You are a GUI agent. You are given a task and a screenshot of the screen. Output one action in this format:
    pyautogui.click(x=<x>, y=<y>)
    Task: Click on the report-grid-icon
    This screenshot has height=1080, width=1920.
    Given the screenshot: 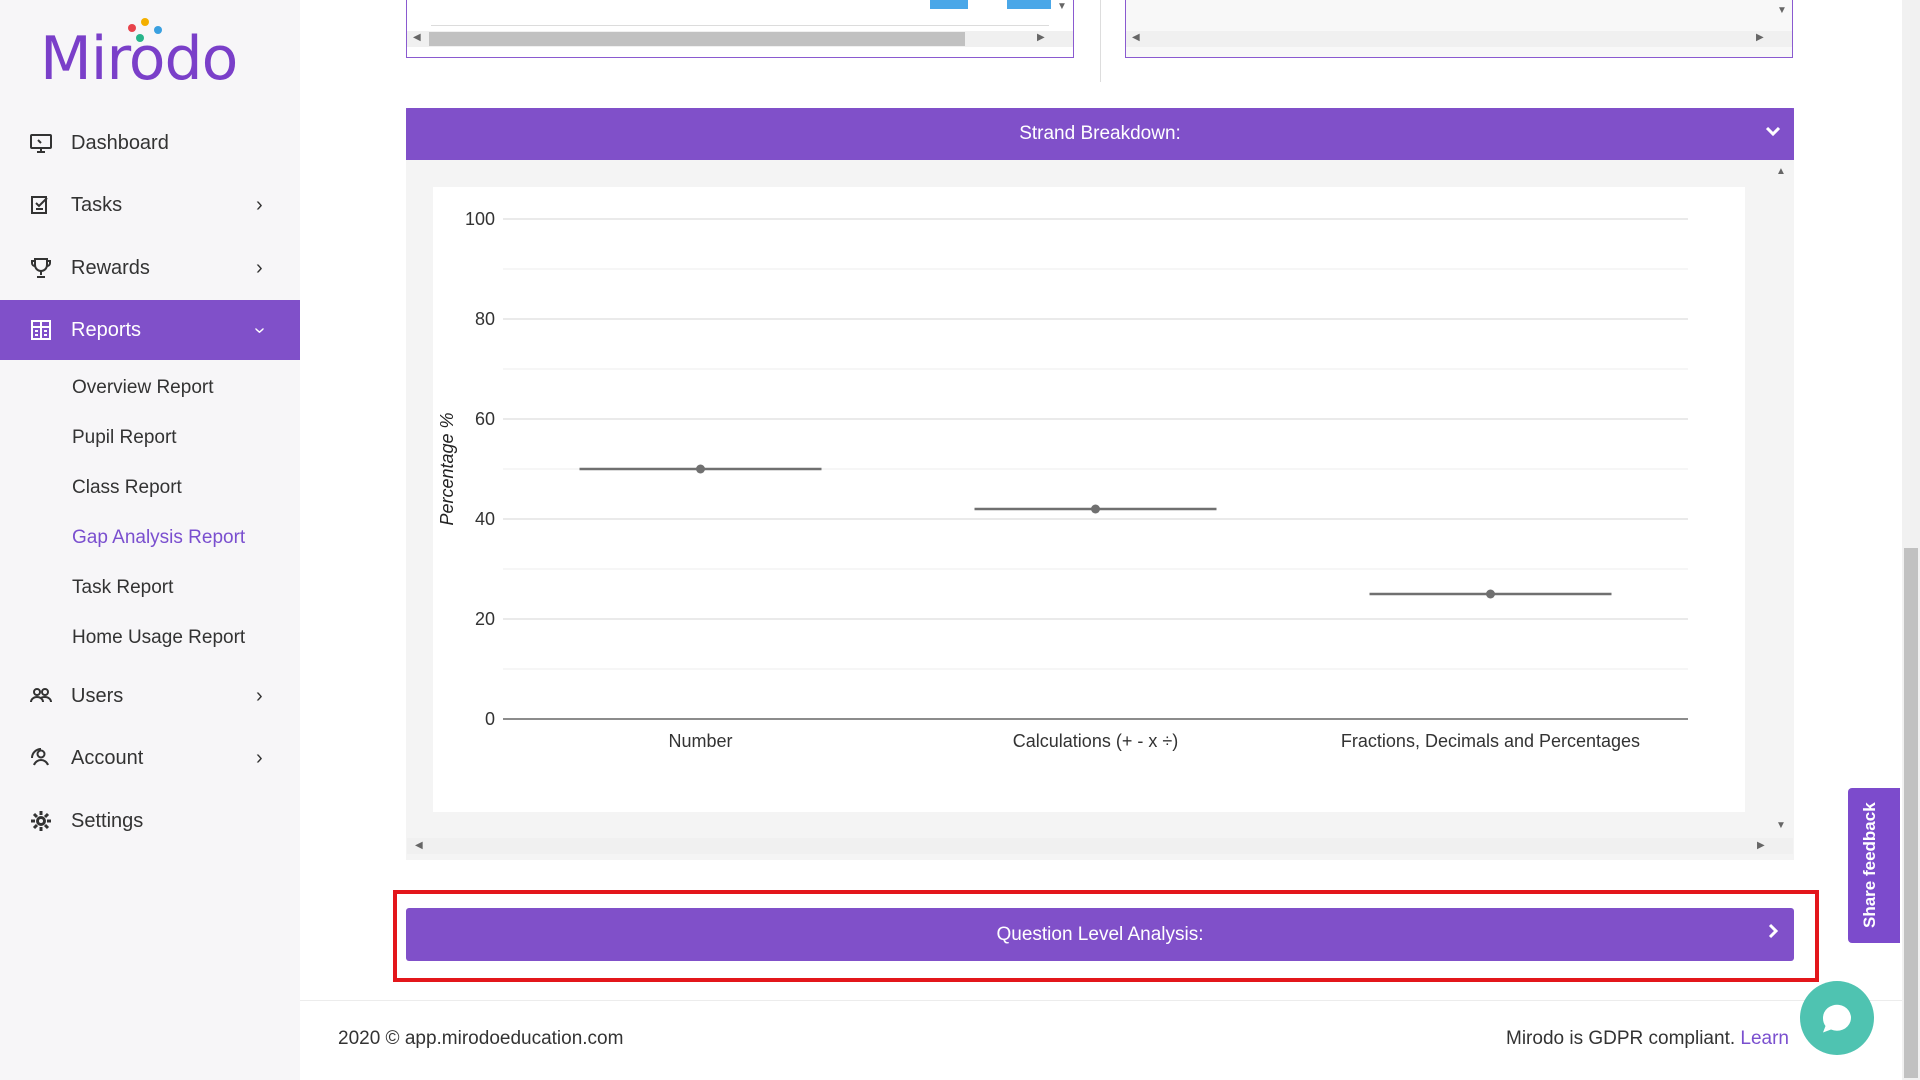 What is the action you would take?
    pyautogui.click(x=41, y=330)
    